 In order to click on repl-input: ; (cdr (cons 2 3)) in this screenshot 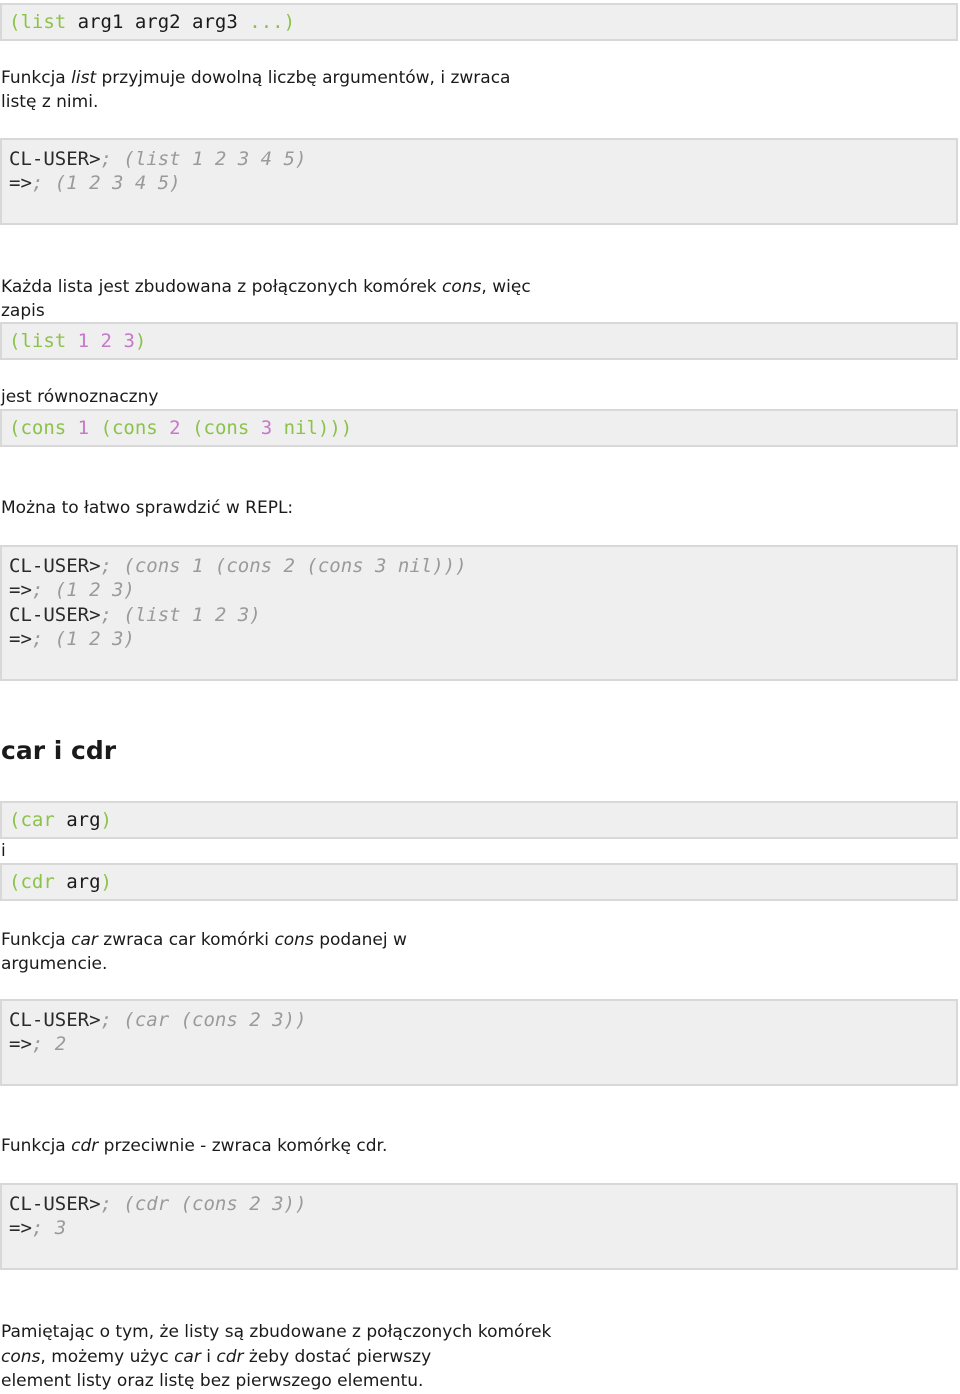, I will do `click(203, 1204)`.